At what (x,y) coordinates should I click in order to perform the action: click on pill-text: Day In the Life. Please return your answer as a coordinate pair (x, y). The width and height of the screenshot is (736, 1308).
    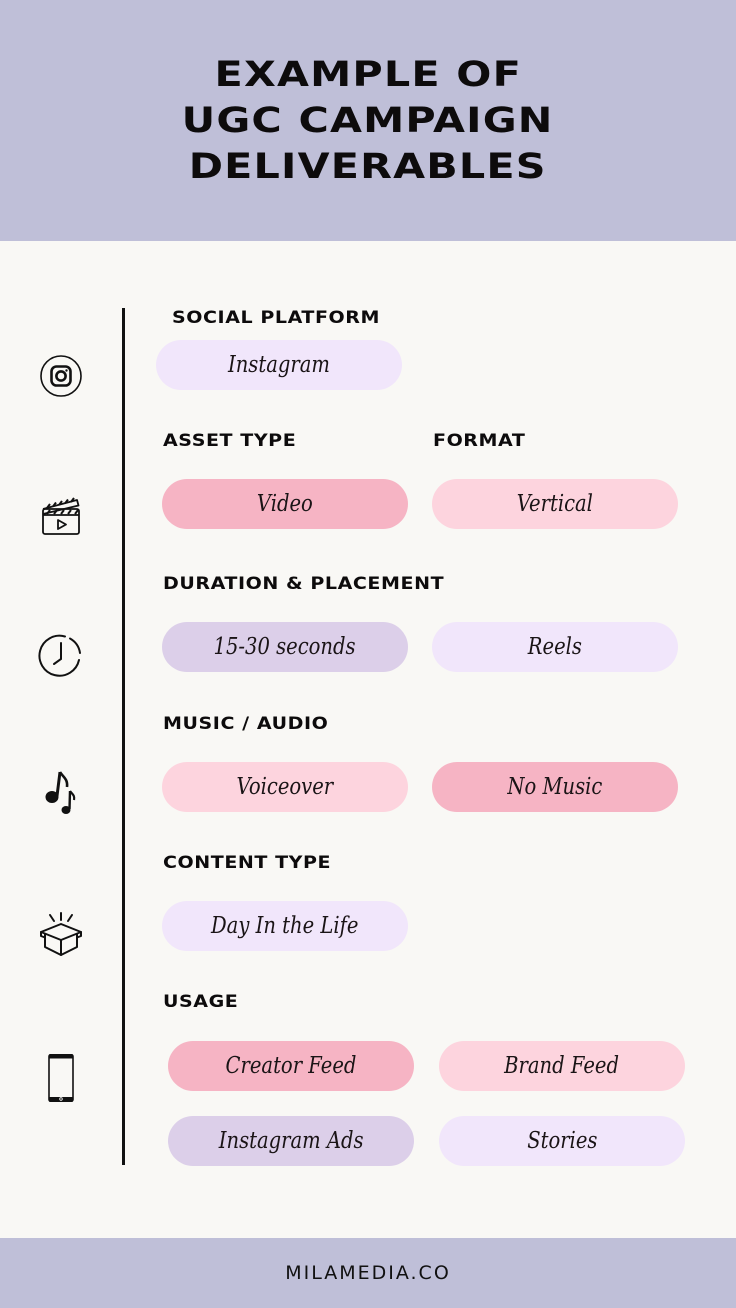
    Looking at the image, I should click on (285, 926).